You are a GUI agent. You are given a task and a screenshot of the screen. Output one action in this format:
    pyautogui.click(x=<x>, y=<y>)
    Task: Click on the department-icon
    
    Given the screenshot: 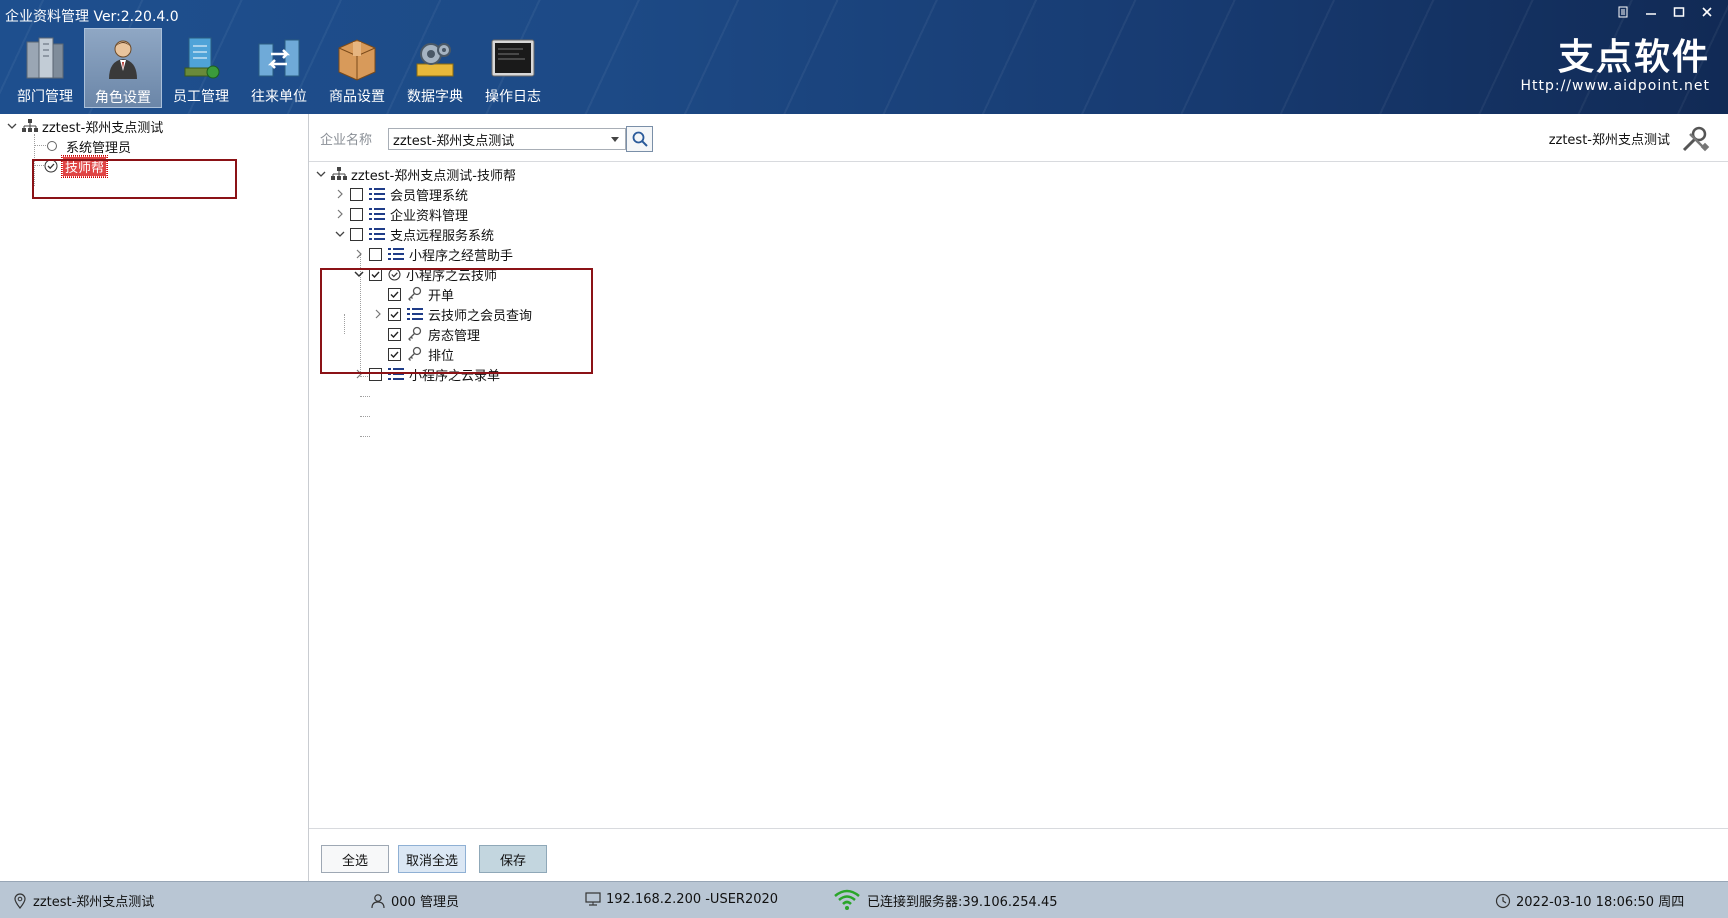 What is the action you would take?
    pyautogui.click(x=45, y=58)
    